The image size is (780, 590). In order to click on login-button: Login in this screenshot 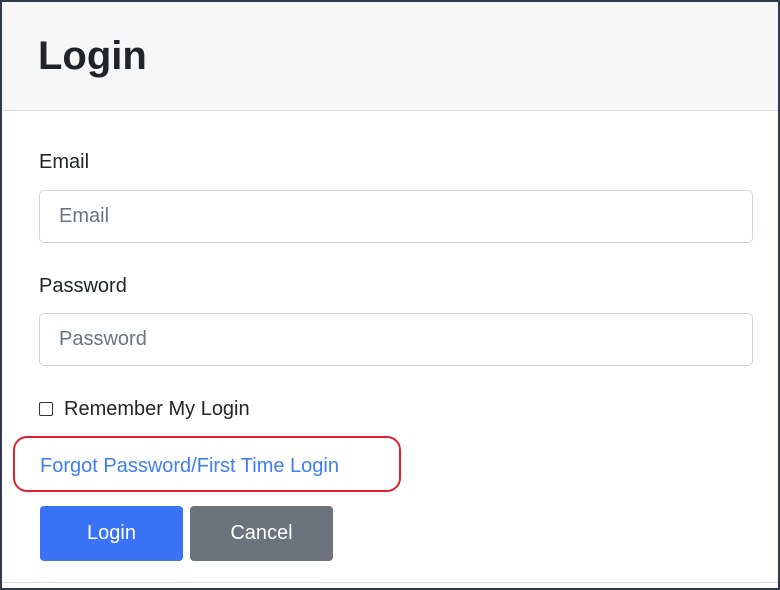, I will do `click(111, 533)`.